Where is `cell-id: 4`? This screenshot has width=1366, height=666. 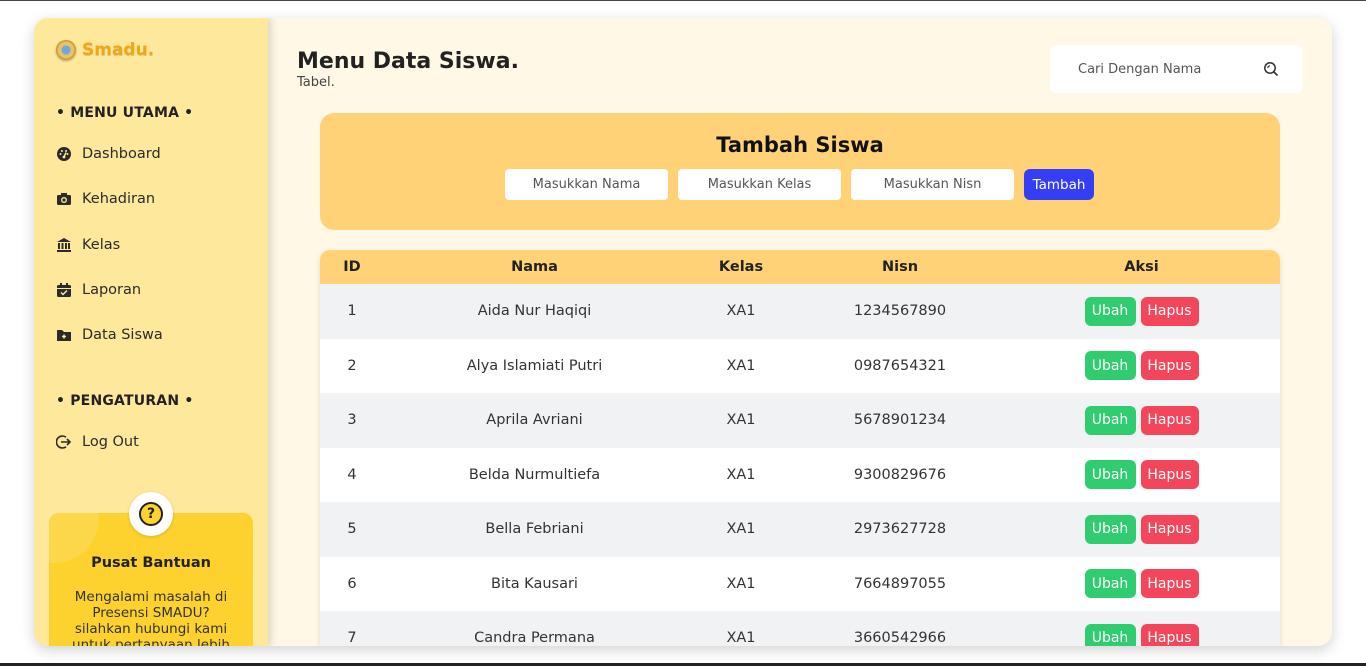 cell-id: 4 is located at coordinates (352, 474).